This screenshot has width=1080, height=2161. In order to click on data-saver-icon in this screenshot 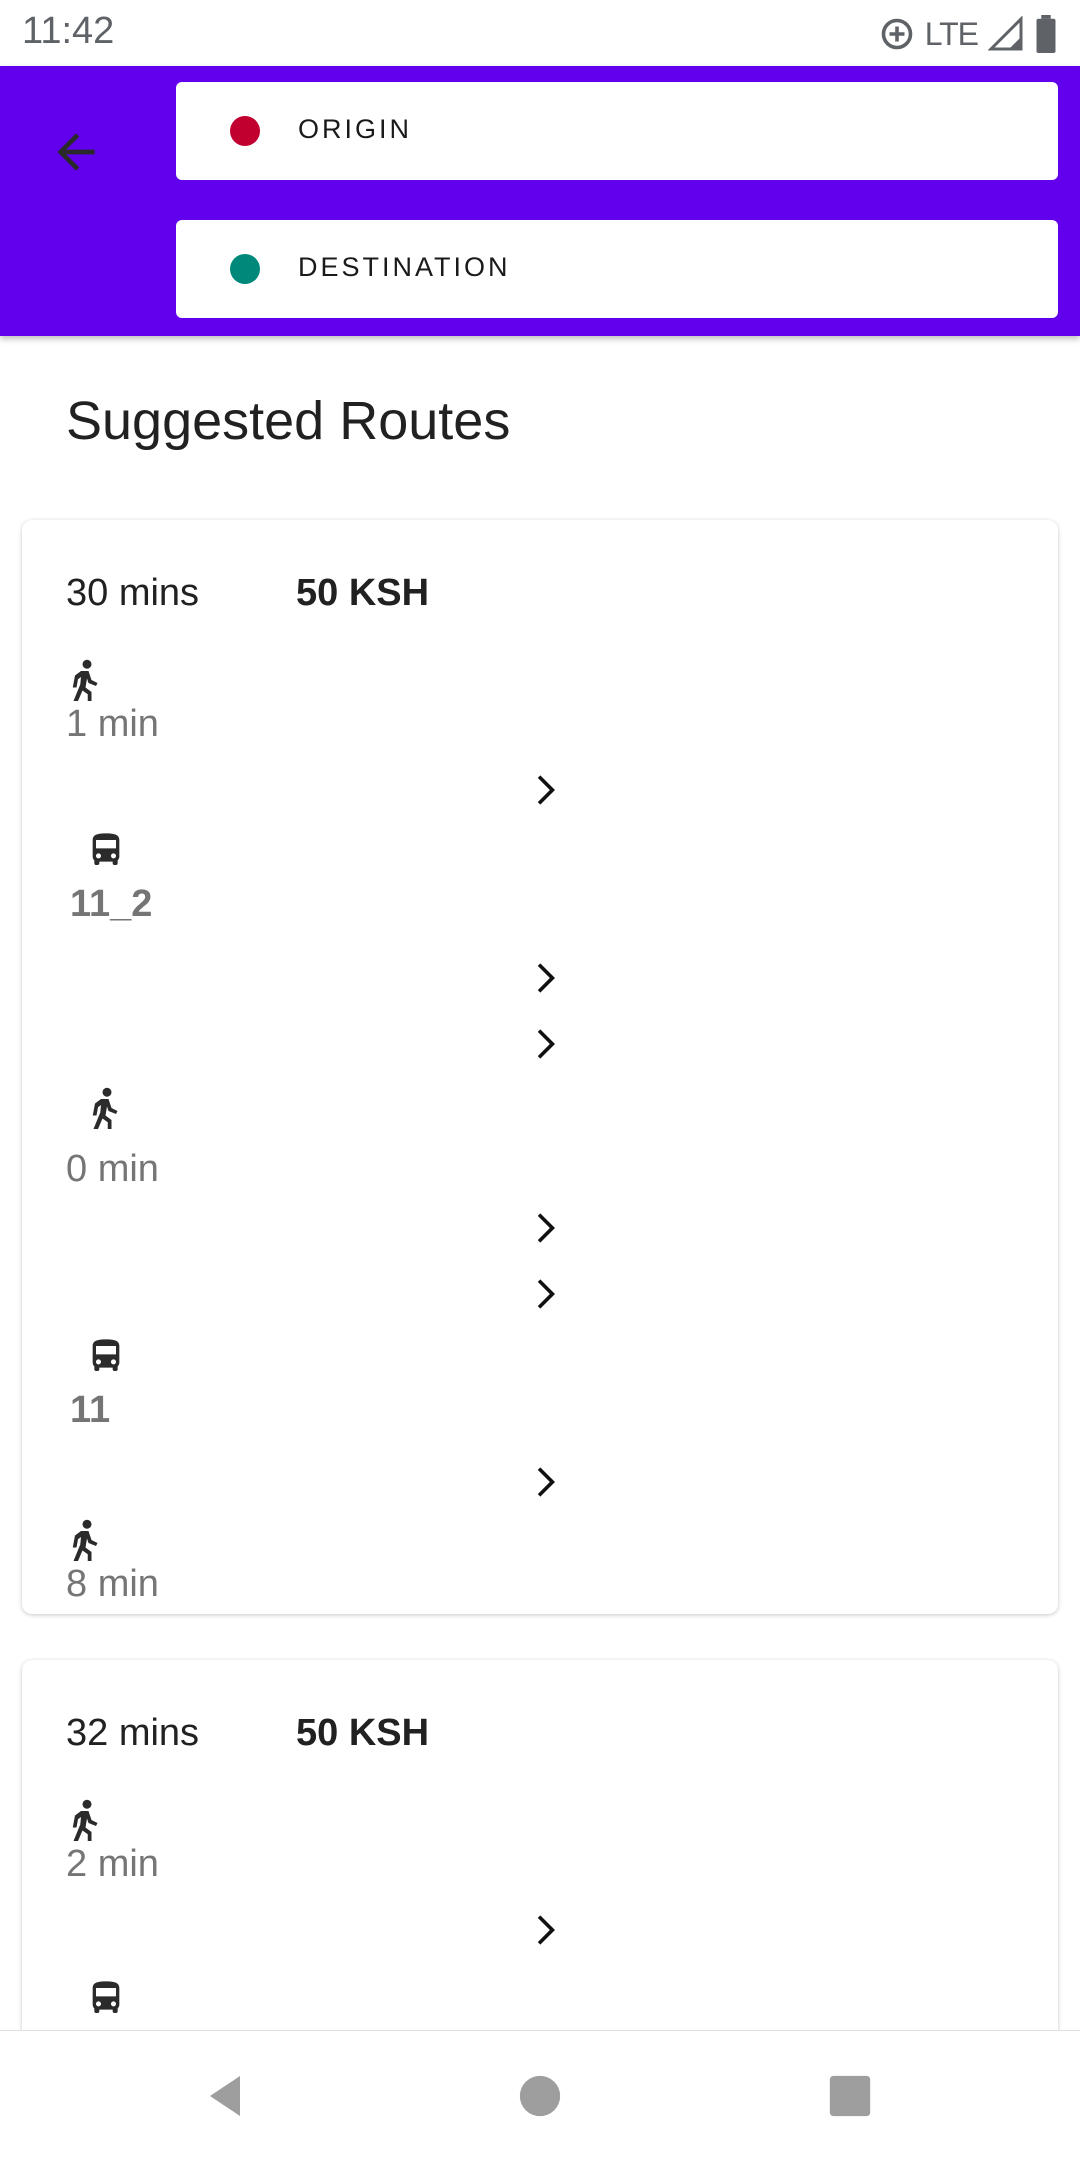, I will do `click(896, 34)`.